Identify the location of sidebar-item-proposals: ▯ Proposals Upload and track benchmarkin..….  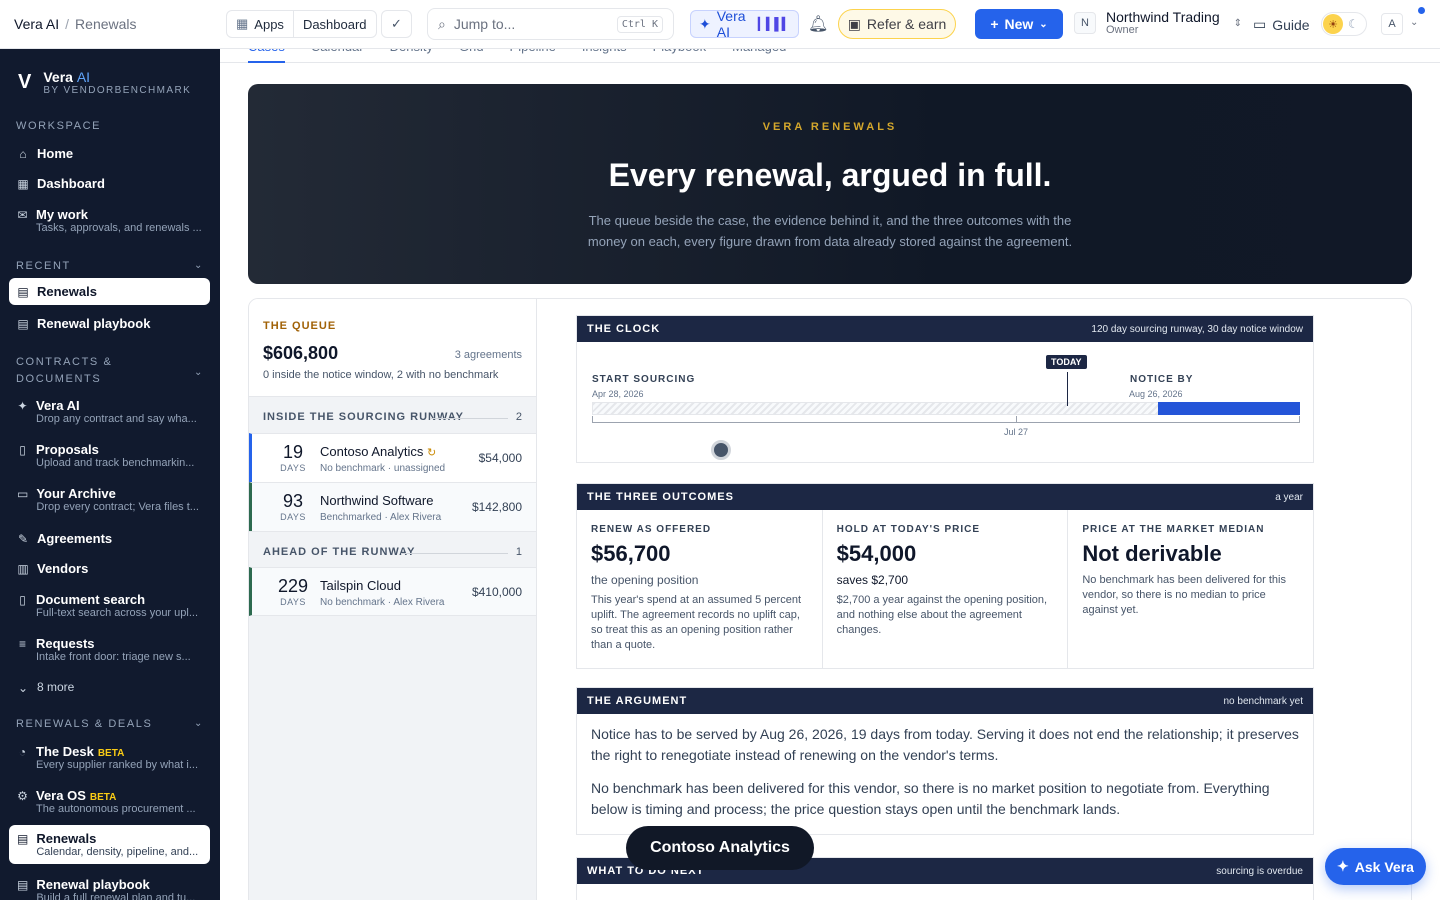
(109, 455).